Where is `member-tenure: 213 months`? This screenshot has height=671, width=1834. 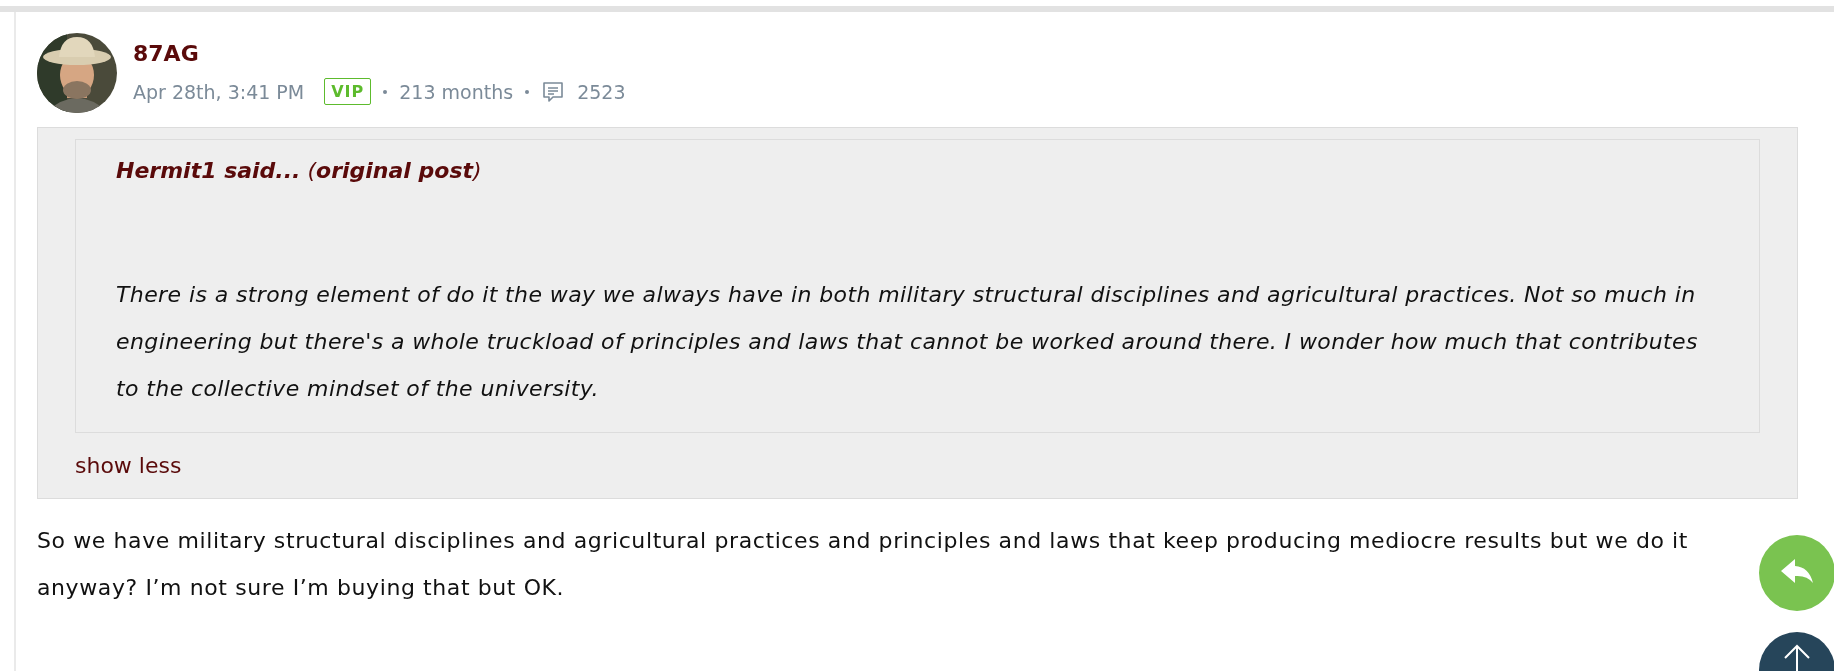 member-tenure: 213 months is located at coordinates (456, 91).